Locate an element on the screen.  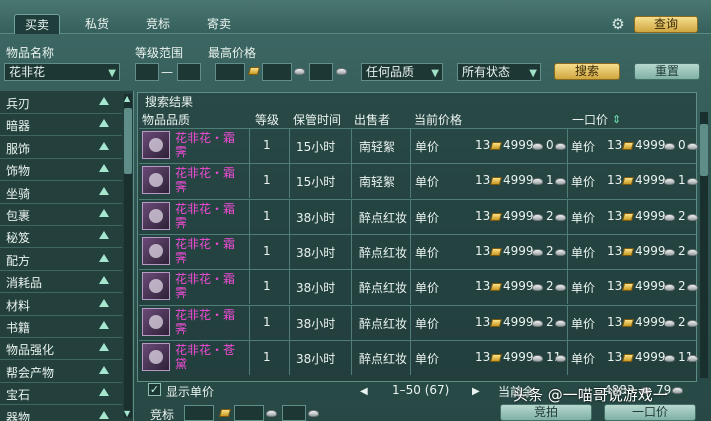
bid-copper-input is located at coordinates (294, 413).